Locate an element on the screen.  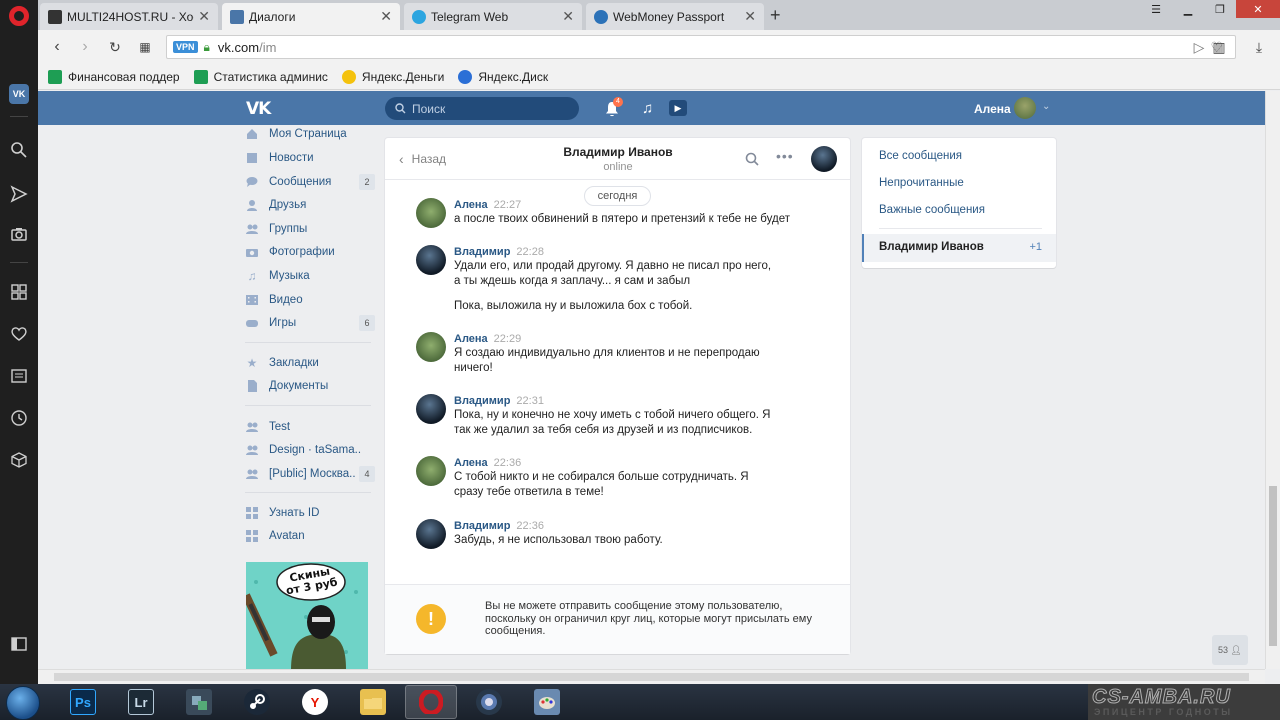
menu-item-app: Test is located at coordinates (310, 427).